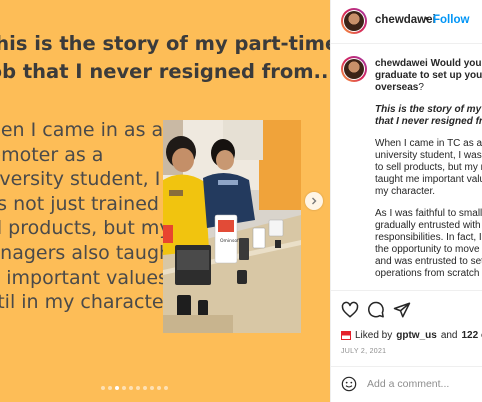 The image size is (482, 402). I want to click on likes-summary: Liked by gptw_us and 122 others, so click(411, 335).